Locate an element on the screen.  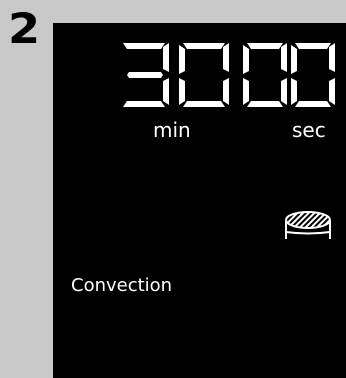
seconds-readout: 00 is located at coordinates (289, 74).